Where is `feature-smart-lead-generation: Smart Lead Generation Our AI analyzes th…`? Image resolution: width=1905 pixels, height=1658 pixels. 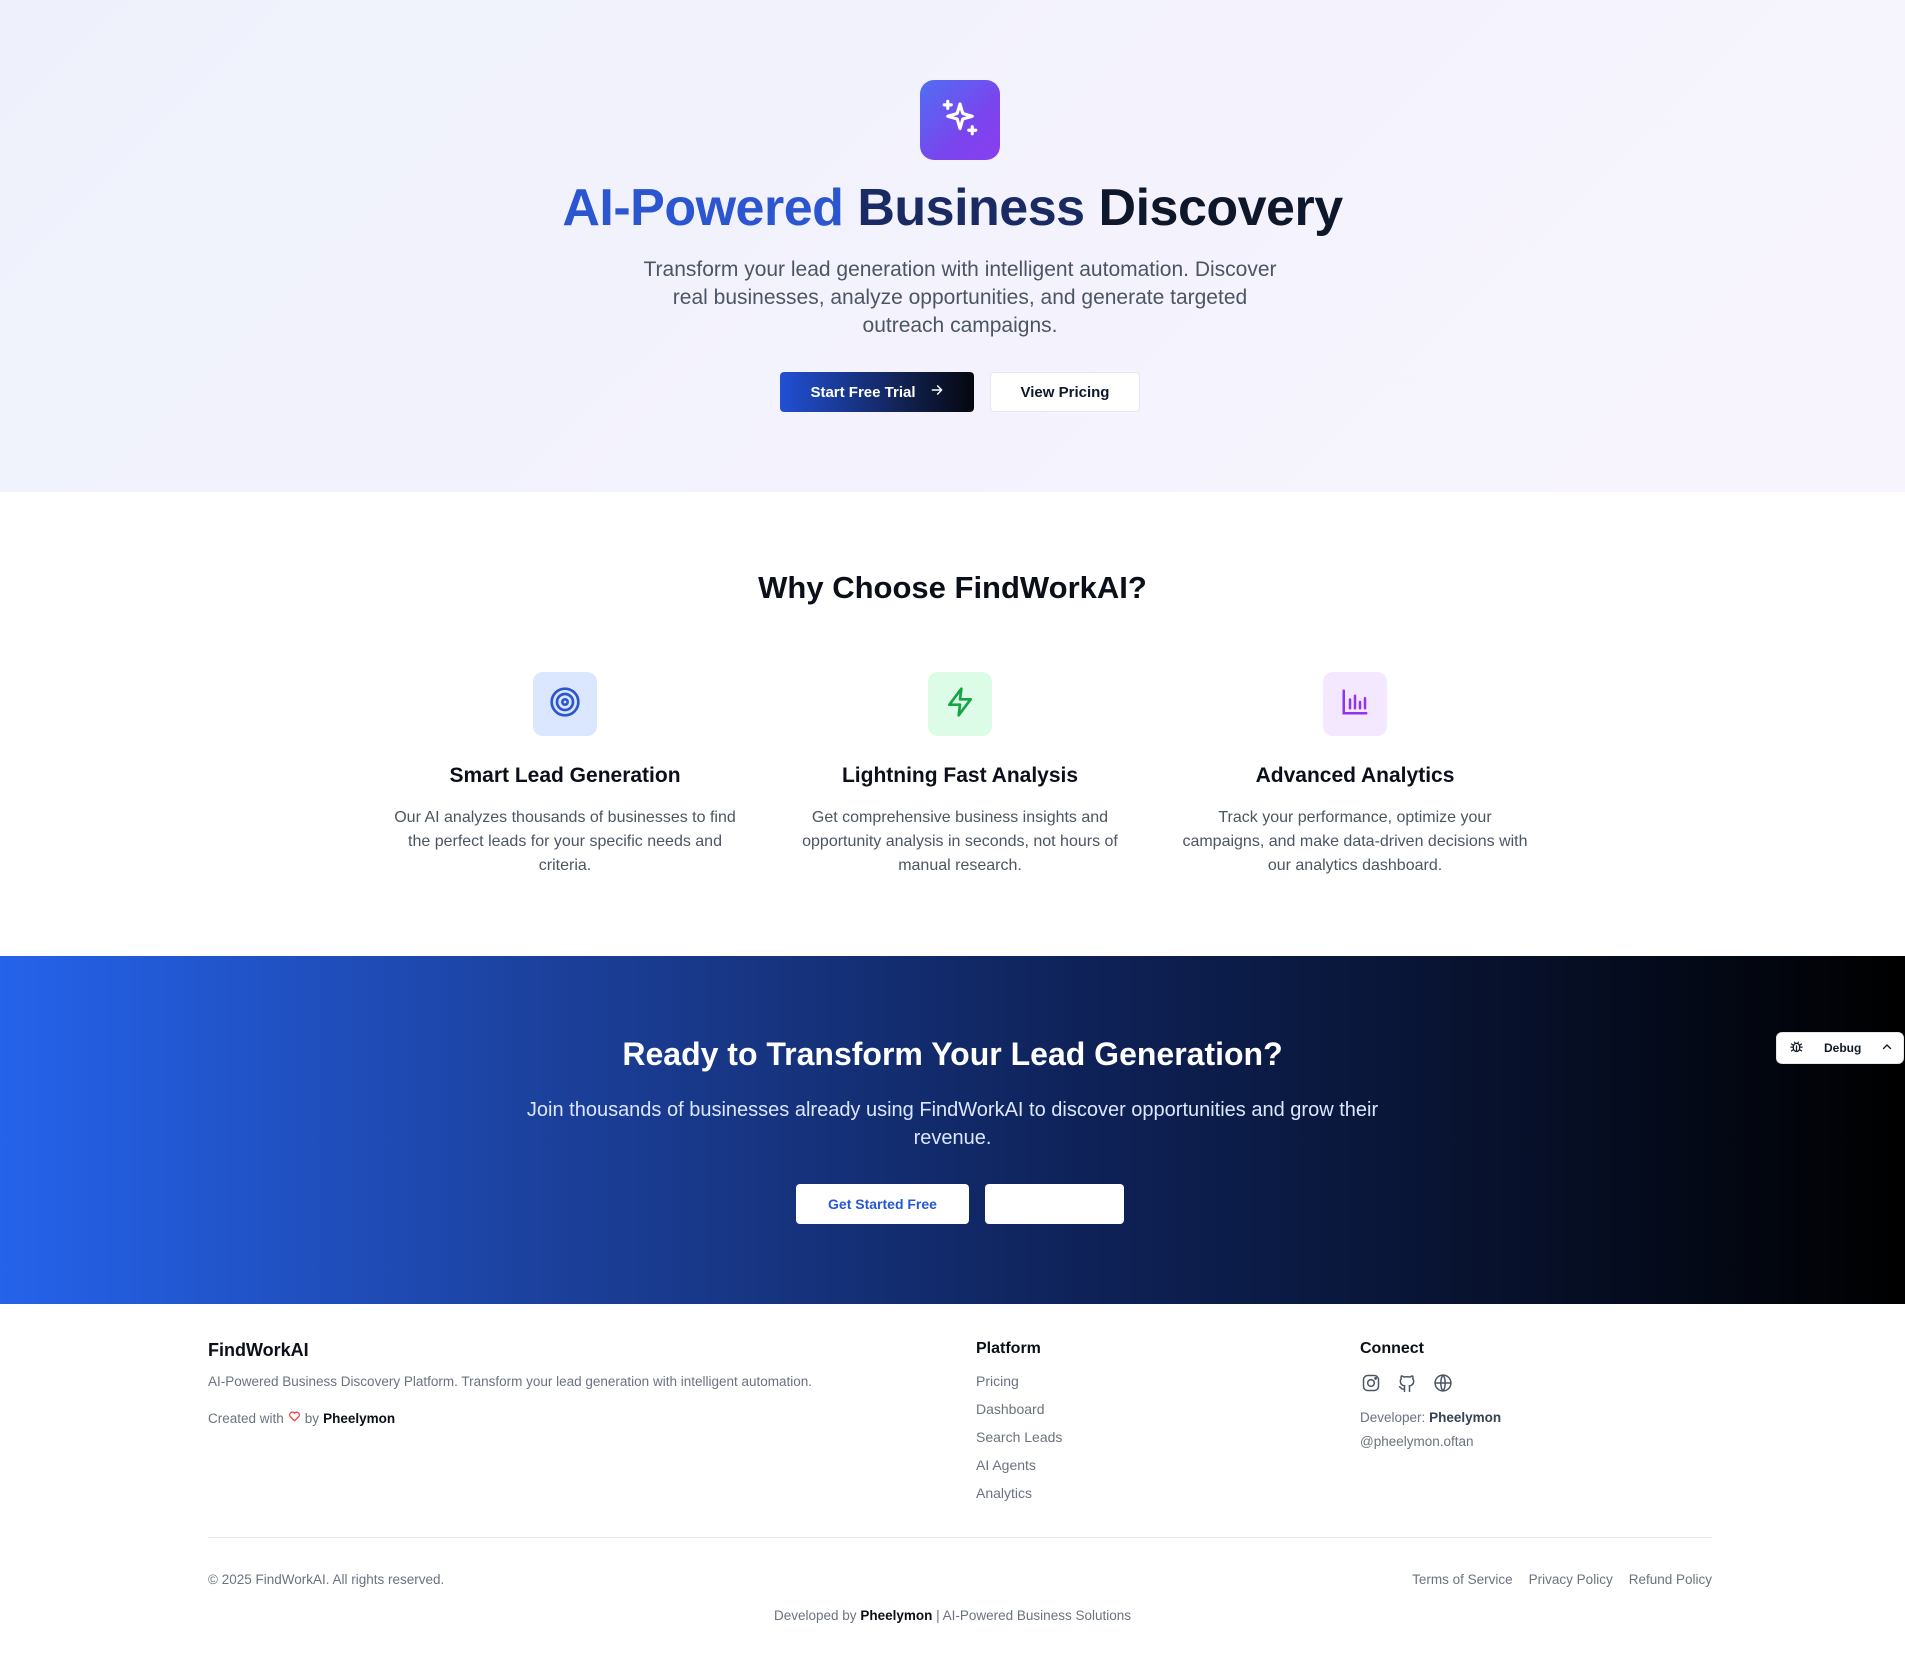
feature-smart-lead-generation: Smart Lead Generation Our AI analyzes th… is located at coordinates (565, 775).